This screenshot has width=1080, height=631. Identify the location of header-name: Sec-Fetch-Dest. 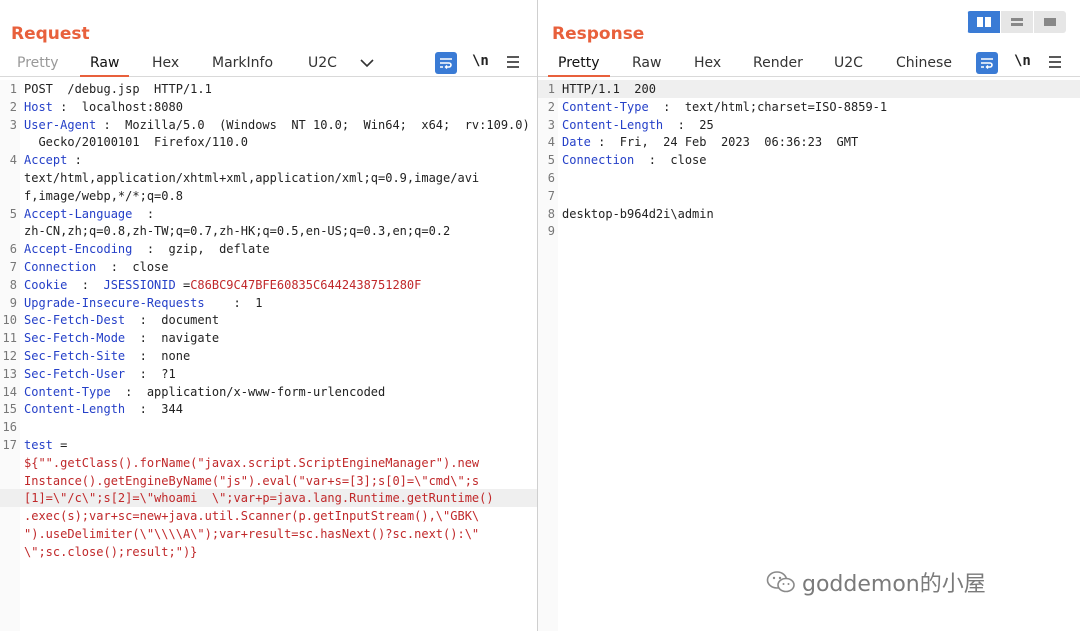
(75, 320).